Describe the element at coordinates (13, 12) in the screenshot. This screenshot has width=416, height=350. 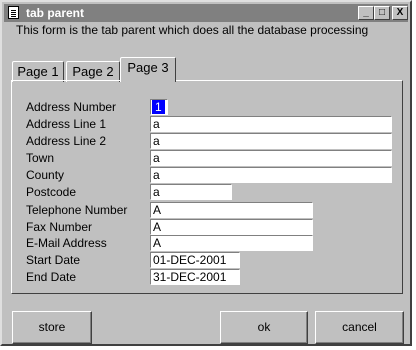
I see `document-icon` at that location.